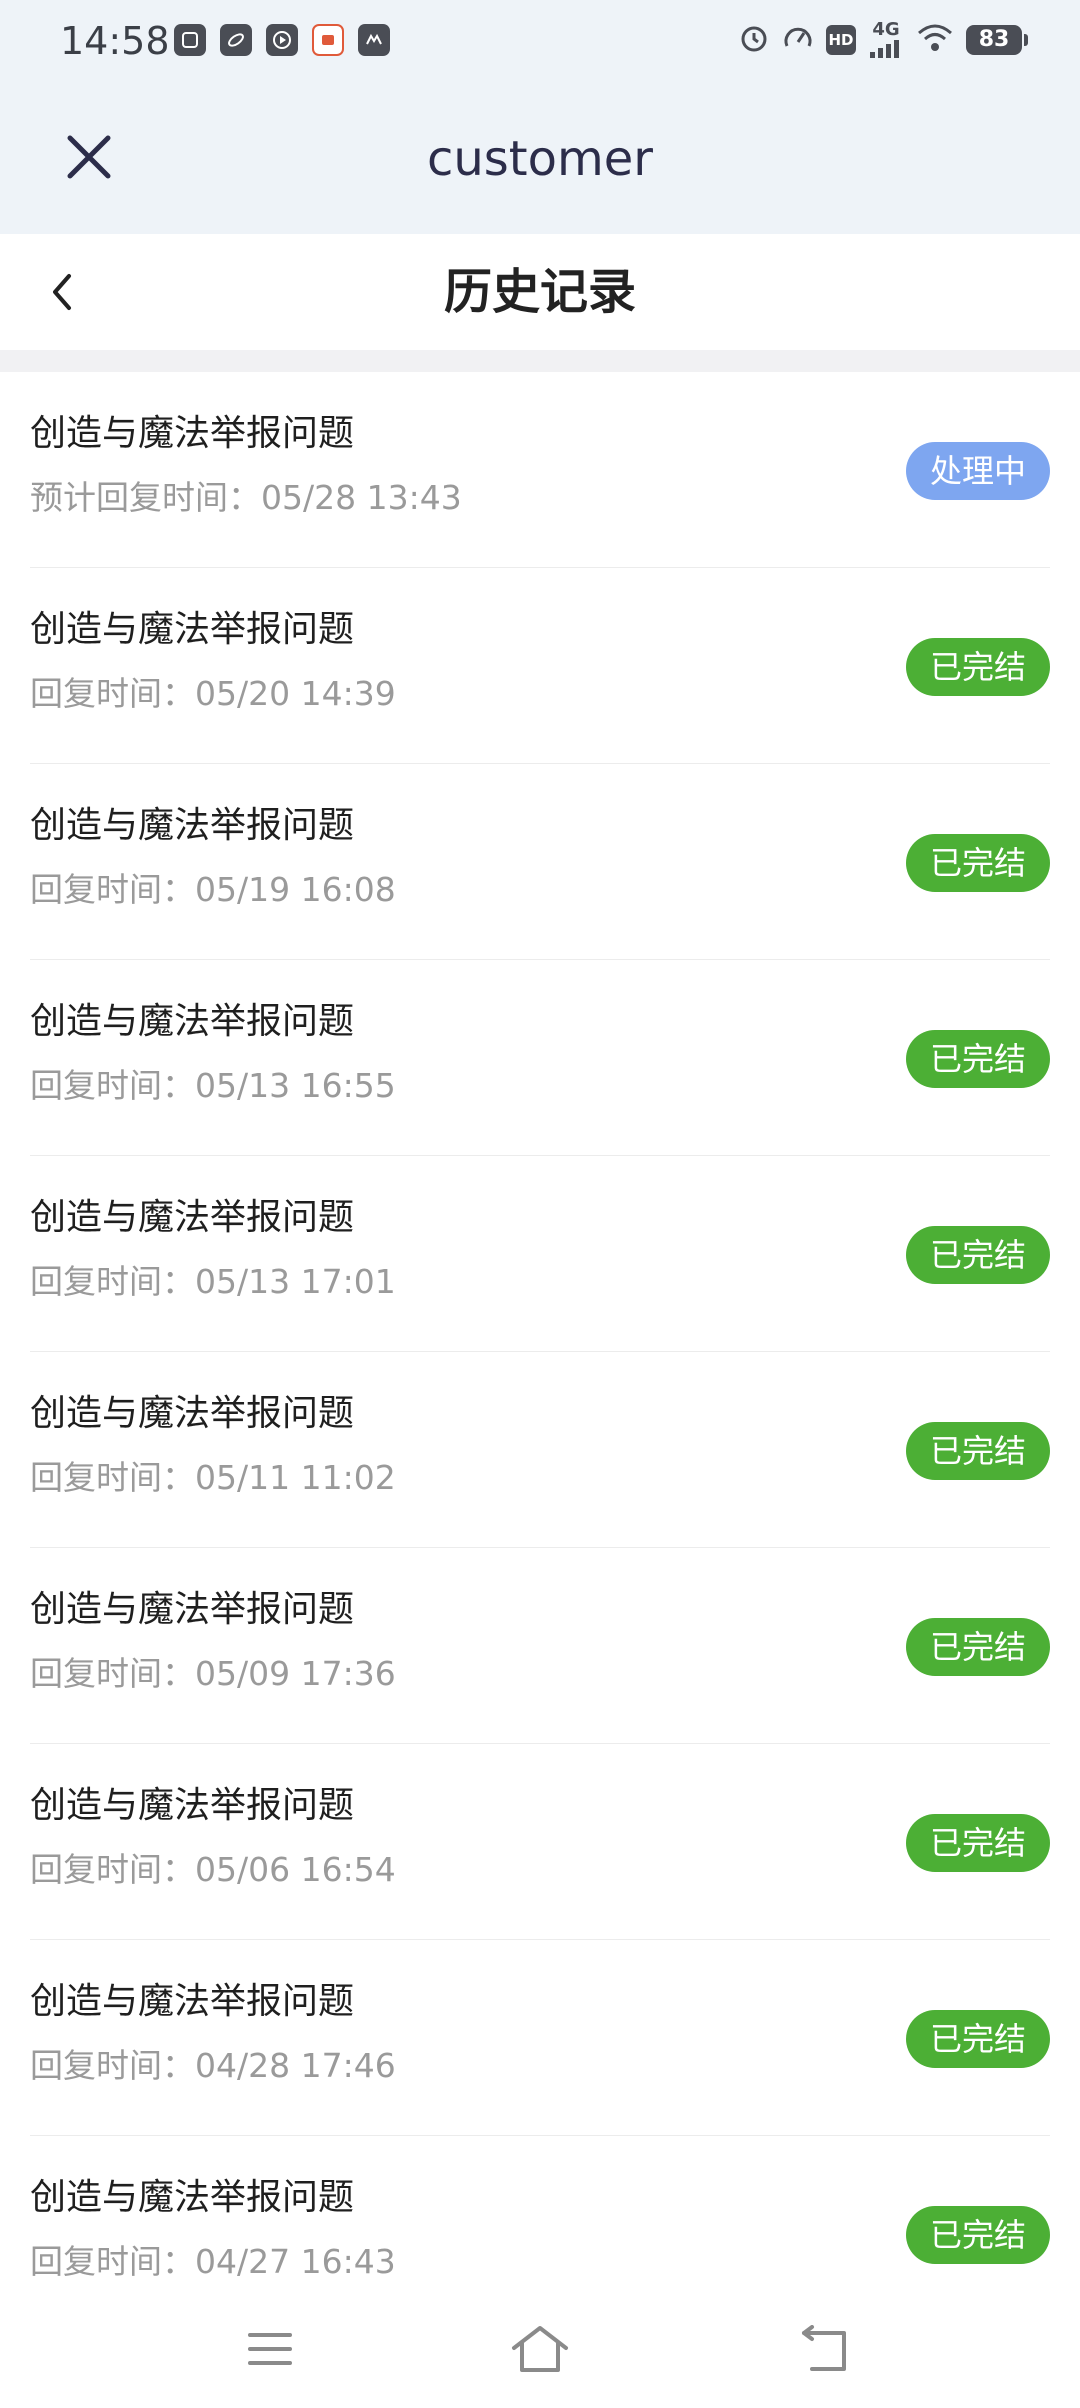 The image size is (1080, 2408). What do you see at coordinates (540, 1842) in the screenshot?
I see `list-item: 创造与魔法举报问题 回复时间：05/06 16:54 已完结` at bounding box center [540, 1842].